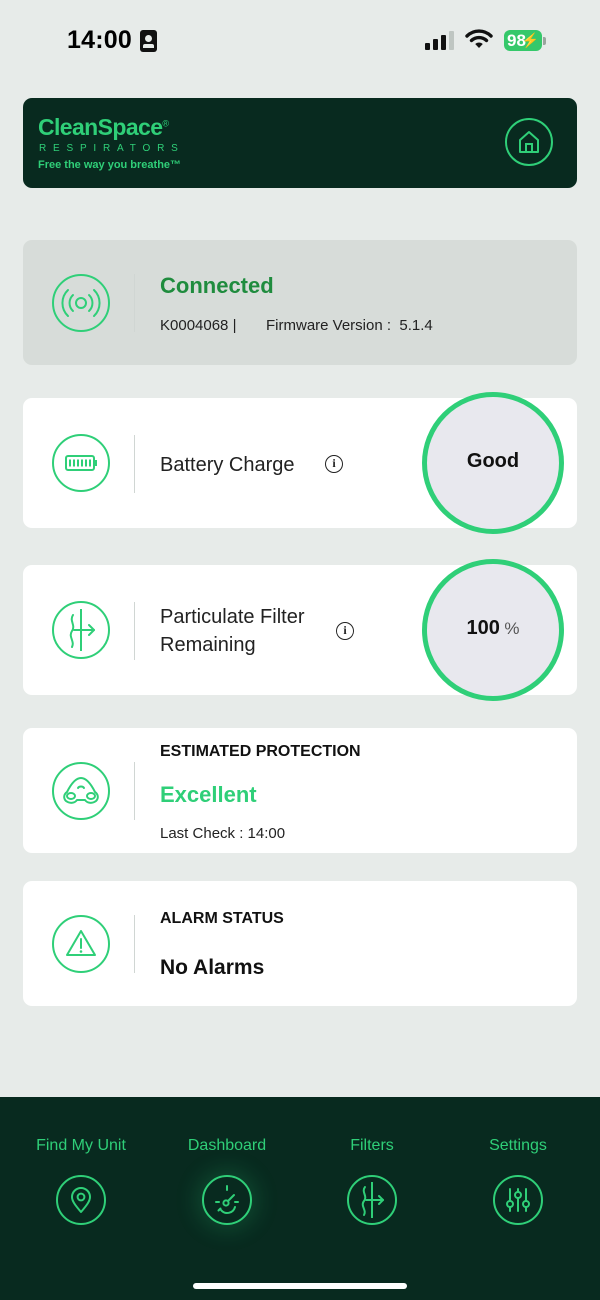  Describe the element at coordinates (416, 325) in the screenshot. I see `firmware-number: 5.1.4` at that location.